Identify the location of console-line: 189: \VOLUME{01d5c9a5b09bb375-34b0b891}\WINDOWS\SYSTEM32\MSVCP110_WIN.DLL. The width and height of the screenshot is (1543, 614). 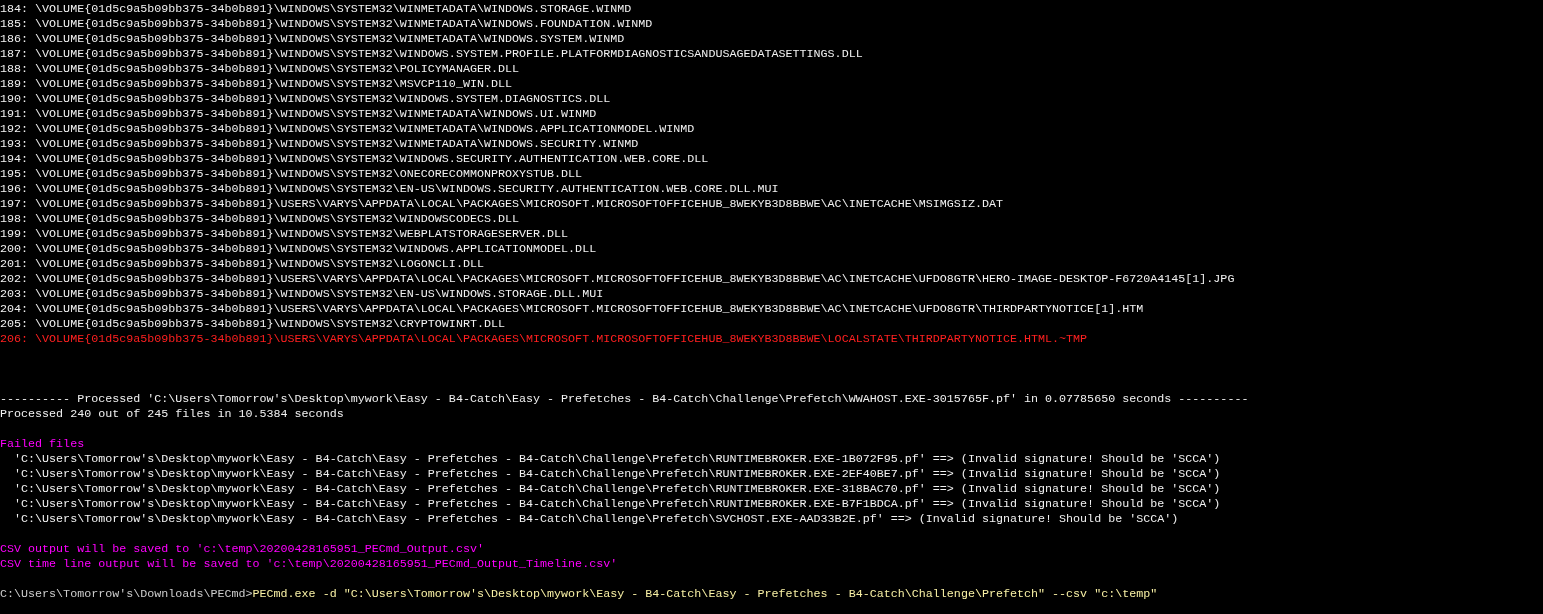
(256, 84).